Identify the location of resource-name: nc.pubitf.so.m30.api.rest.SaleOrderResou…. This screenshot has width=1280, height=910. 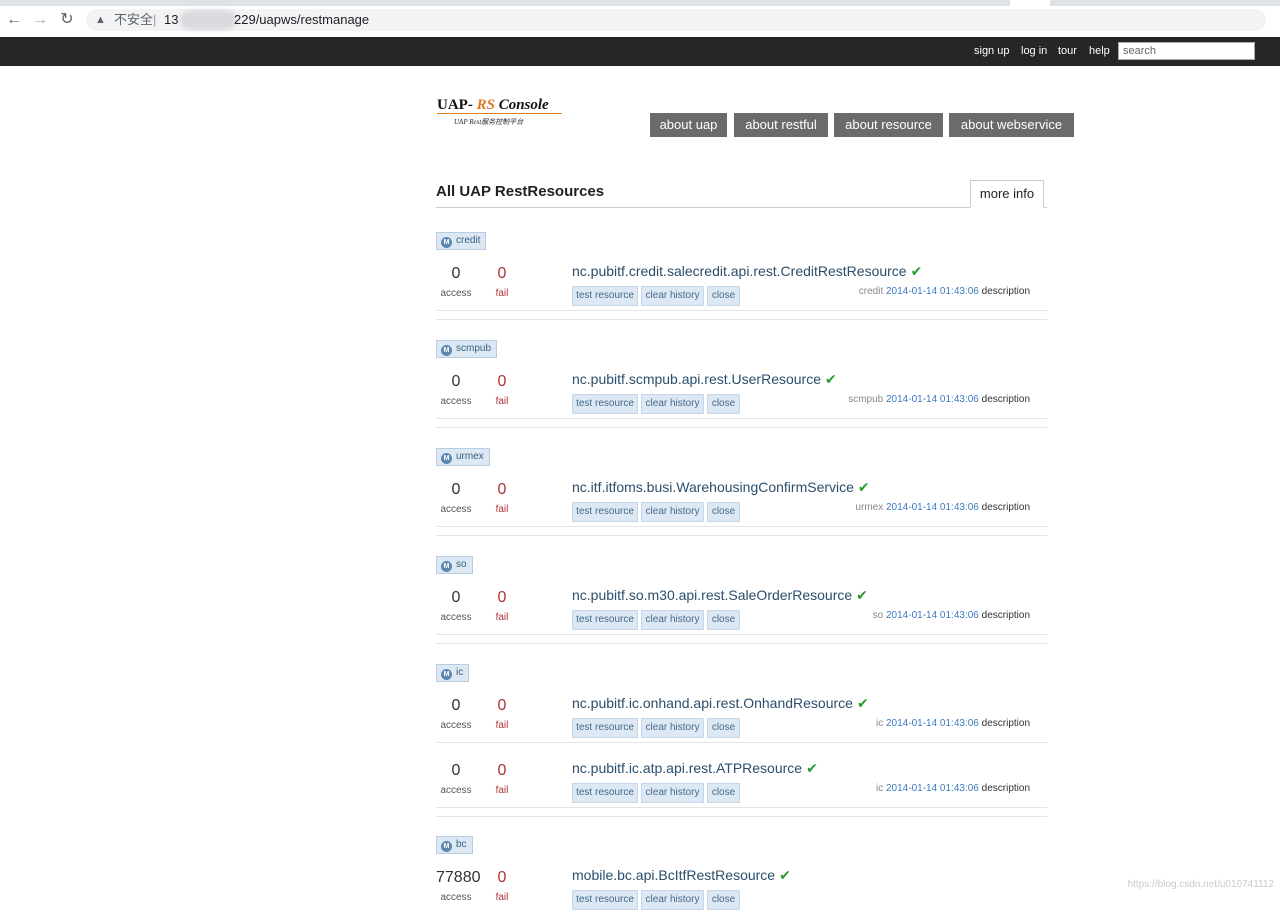
(720, 595).